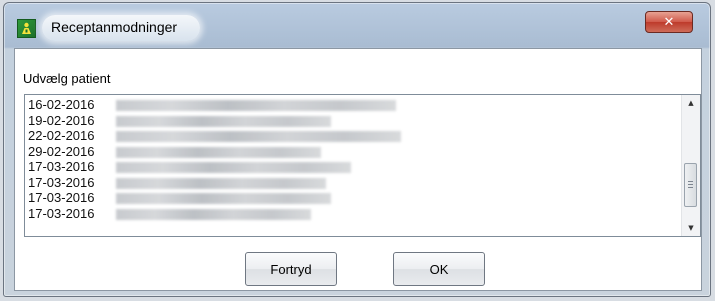 The image size is (715, 301). What do you see at coordinates (354, 152) in the screenshot?
I see `list-item: 29-02-2016` at bounding box center [354, 152].